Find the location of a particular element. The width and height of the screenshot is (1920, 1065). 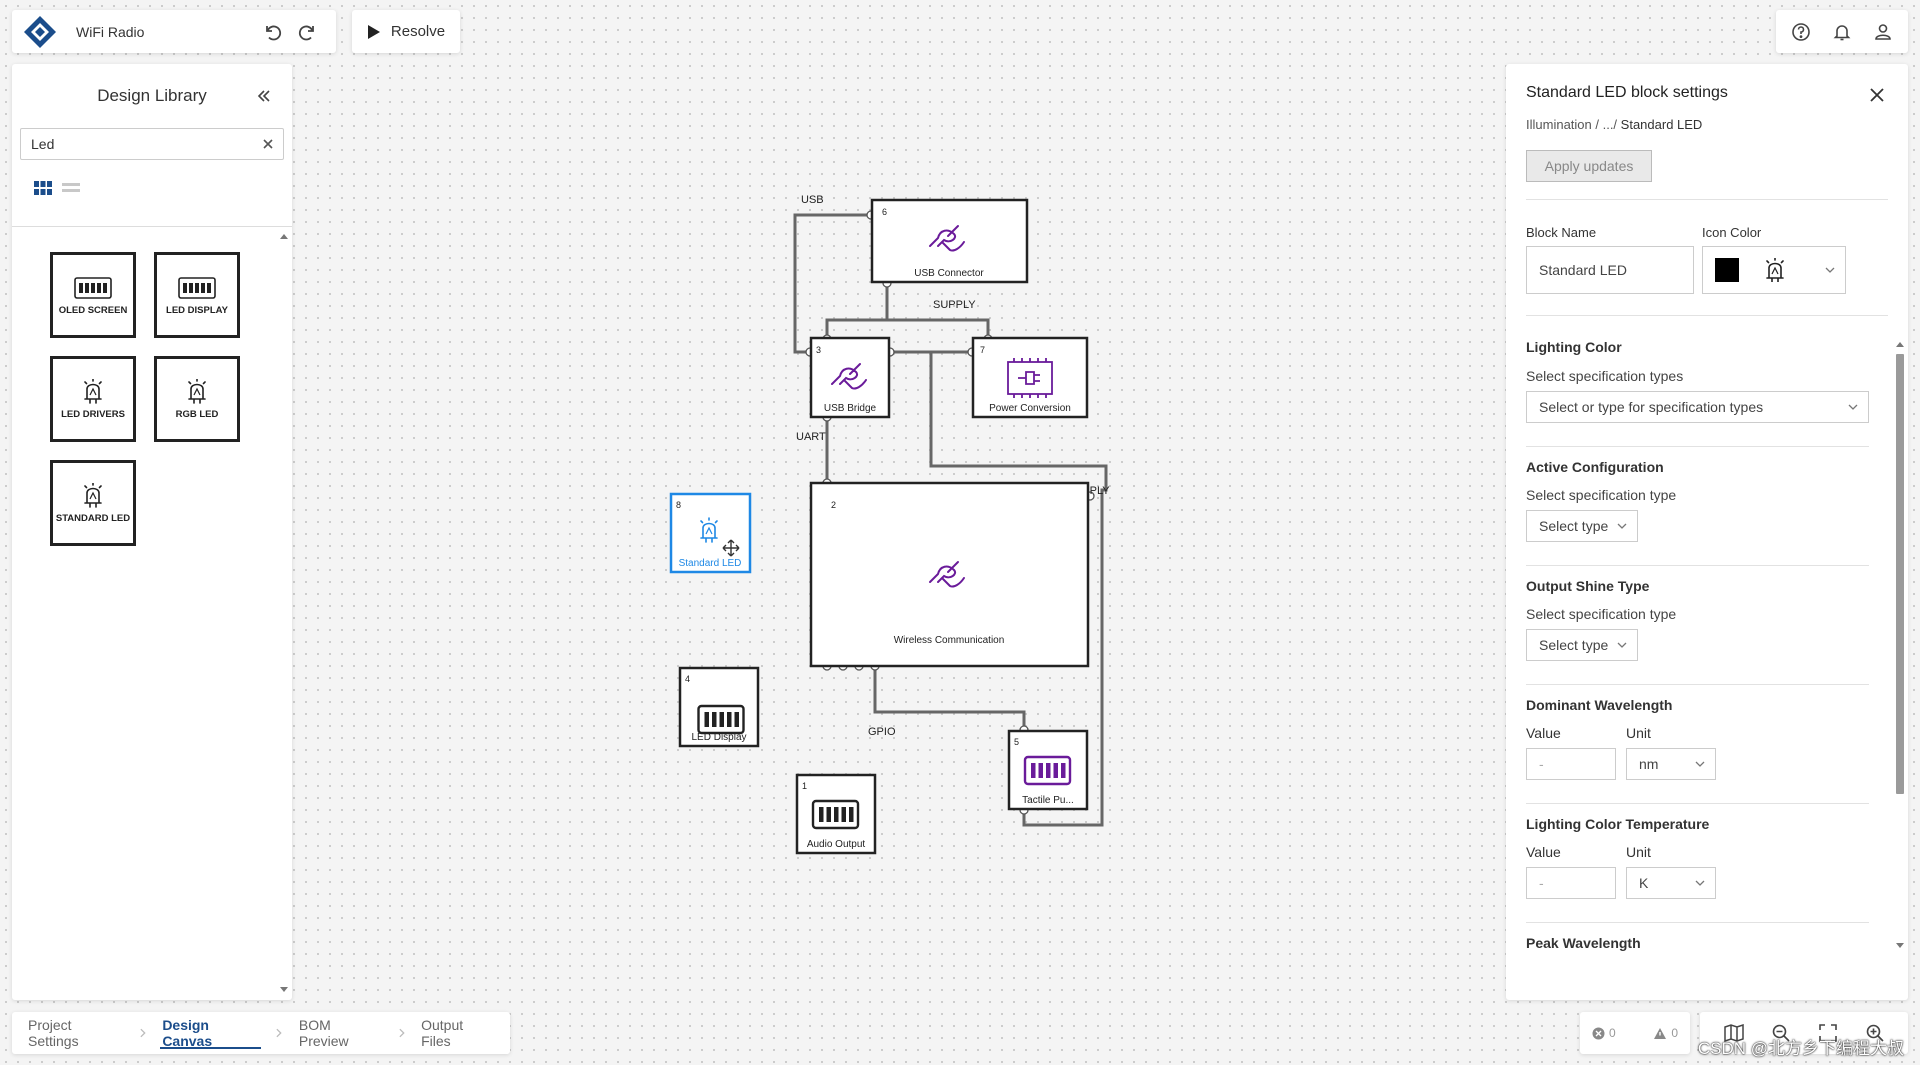

error-count: 0 is located at coordinates (1612, 1033).